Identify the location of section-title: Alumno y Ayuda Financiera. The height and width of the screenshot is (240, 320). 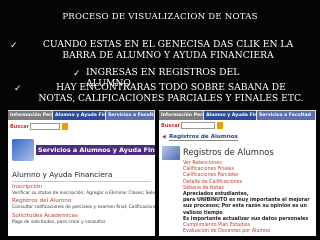
(62, 174).